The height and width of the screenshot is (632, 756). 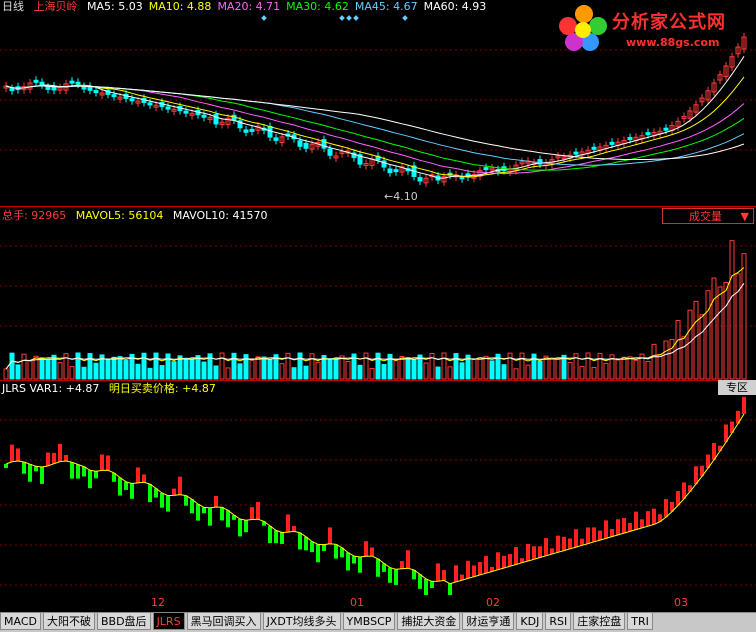 I want to click on tab-item: 庄家控盘, so click(x=599, y=621).